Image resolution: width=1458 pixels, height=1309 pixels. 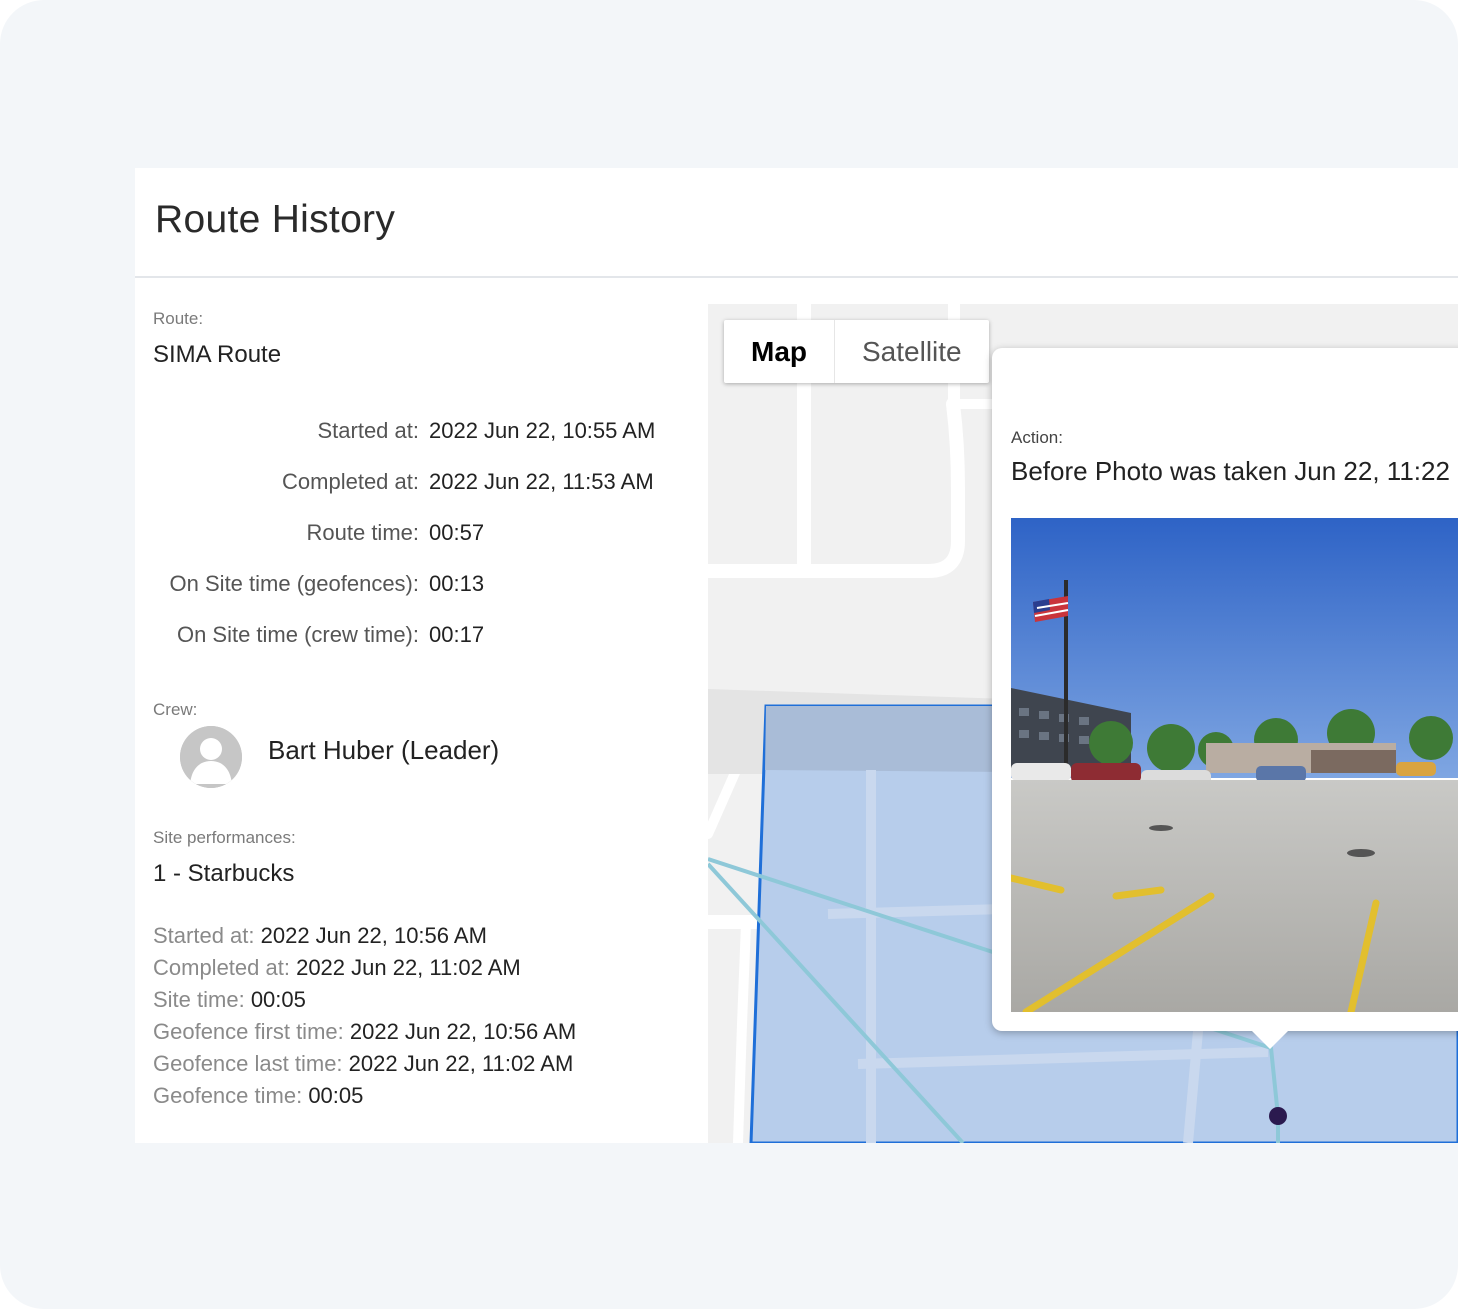 I want to click on route-name: SIMA Route, so click(x=217, y=354).